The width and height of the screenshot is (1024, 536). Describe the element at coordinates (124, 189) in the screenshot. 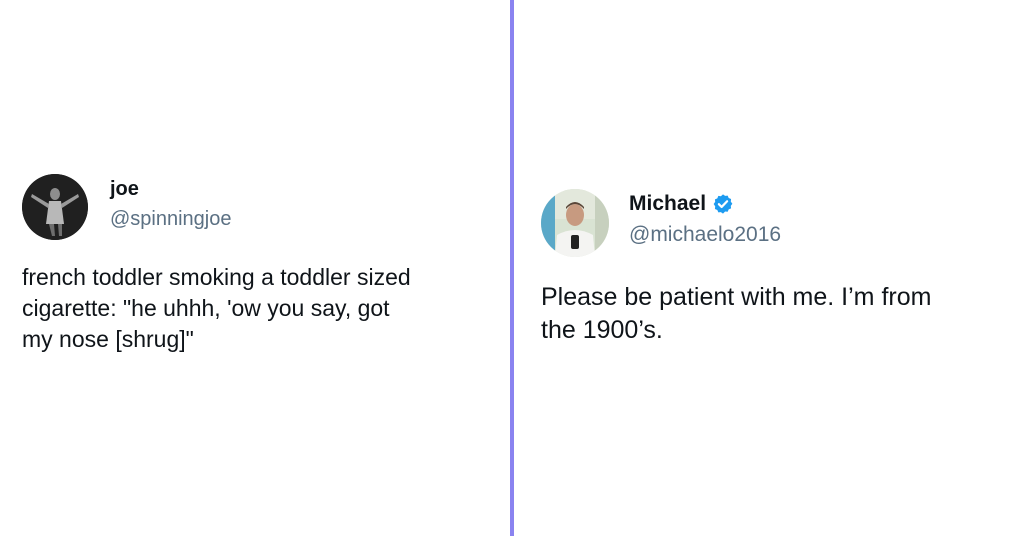

I see `display-name: joe` at that location.